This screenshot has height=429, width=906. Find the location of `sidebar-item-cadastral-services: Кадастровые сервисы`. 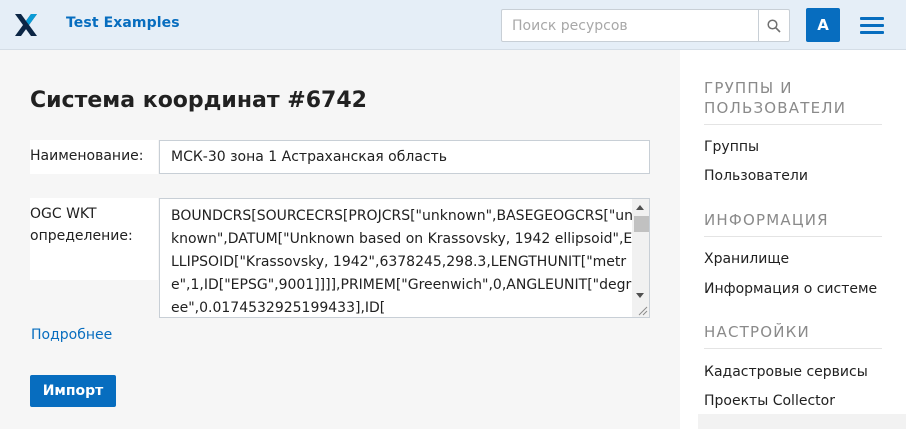

sidebar-item-cadastral-services: Кадастровые сервисы is located at coordinates (786, 372).